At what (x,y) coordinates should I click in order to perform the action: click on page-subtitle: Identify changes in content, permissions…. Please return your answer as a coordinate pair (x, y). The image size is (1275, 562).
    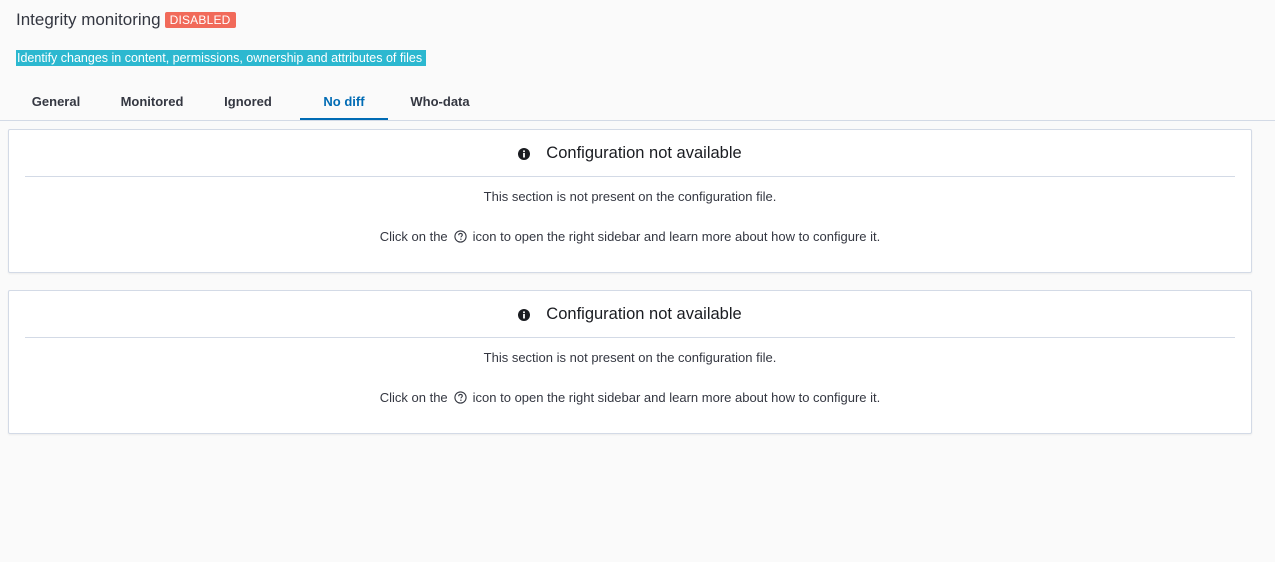
    Looking at the image, I should click on (221, 58).